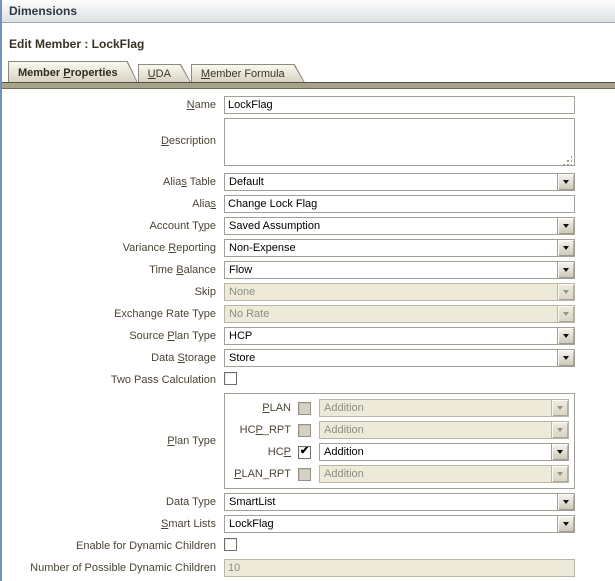 This screenshot has width=615, height=581. What do you see at coordinates (265, 430) in the screenshot?
I see `hcp-rpt-label: HCP_RPT` at bounding box center [265, 430].